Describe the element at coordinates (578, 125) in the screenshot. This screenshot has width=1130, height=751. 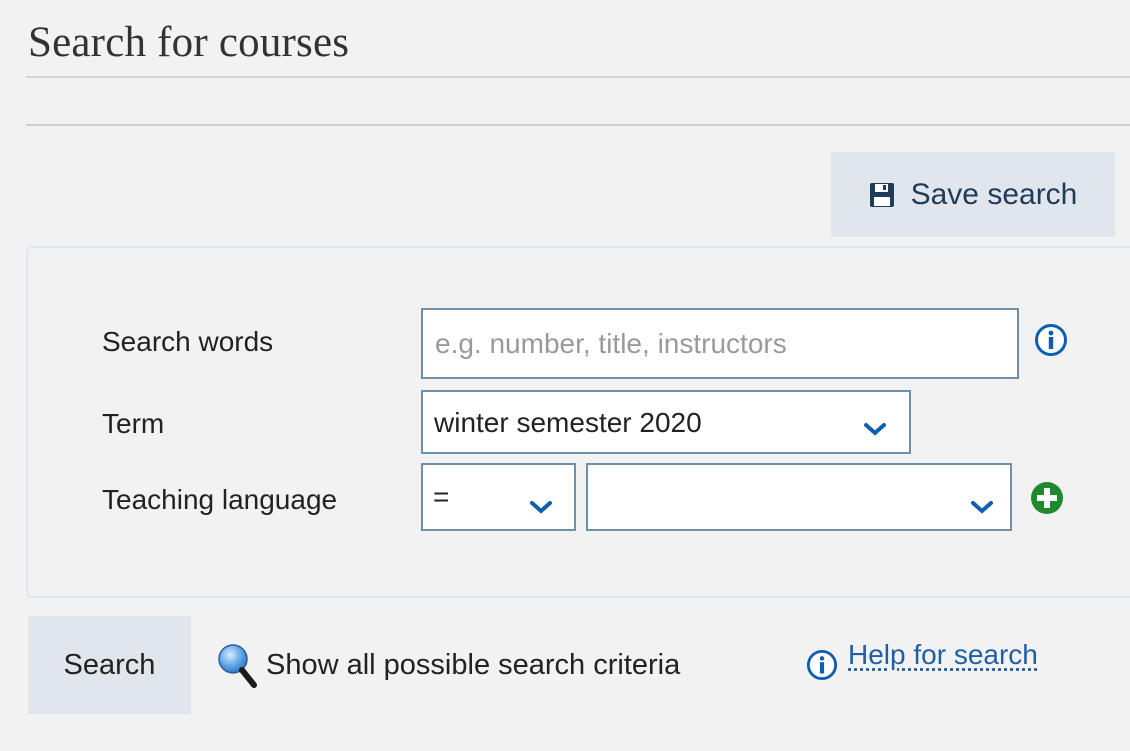
I see `toolbar-divider` at that location.